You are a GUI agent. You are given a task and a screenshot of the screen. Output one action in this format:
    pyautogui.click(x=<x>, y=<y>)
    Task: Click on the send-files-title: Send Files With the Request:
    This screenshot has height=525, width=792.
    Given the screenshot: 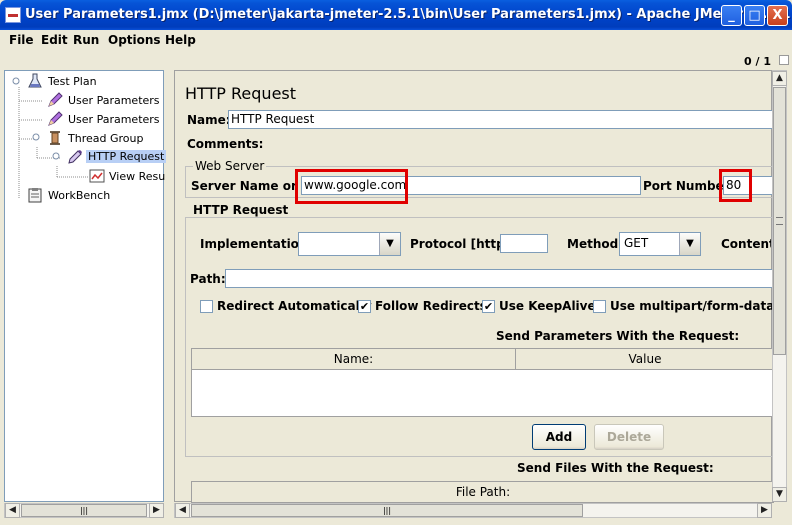 What is the action you would take?
    pyautogui.click(x=615, y=468)
    